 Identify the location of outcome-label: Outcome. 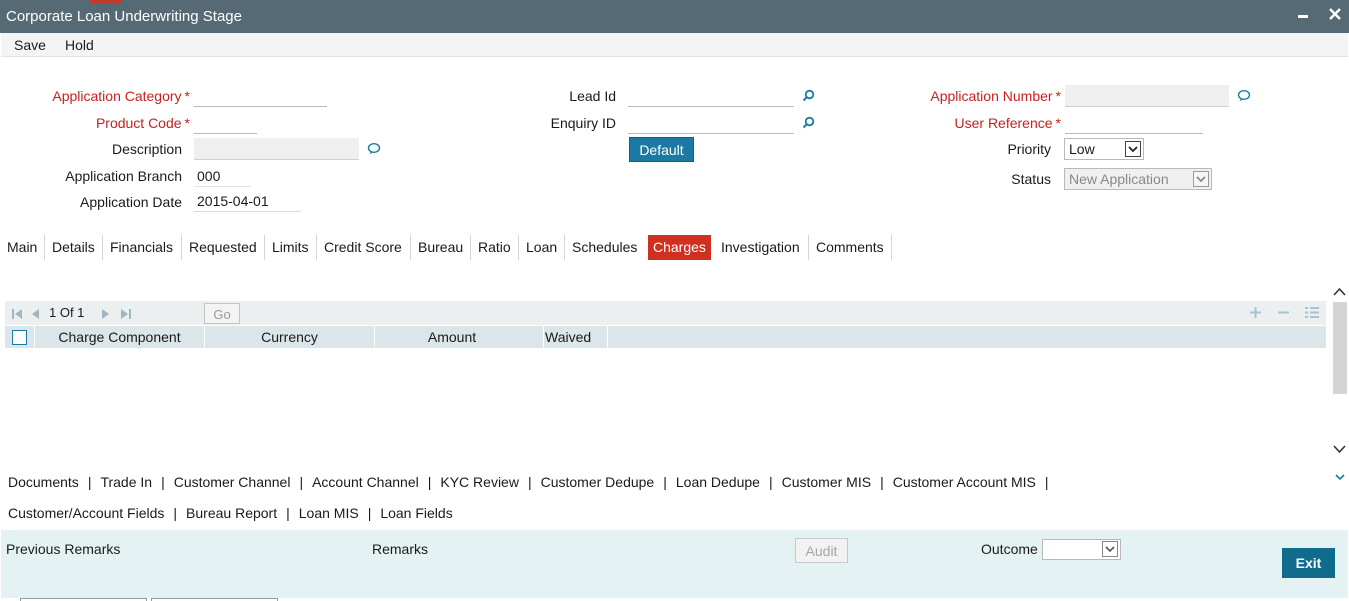
(1009, 549).